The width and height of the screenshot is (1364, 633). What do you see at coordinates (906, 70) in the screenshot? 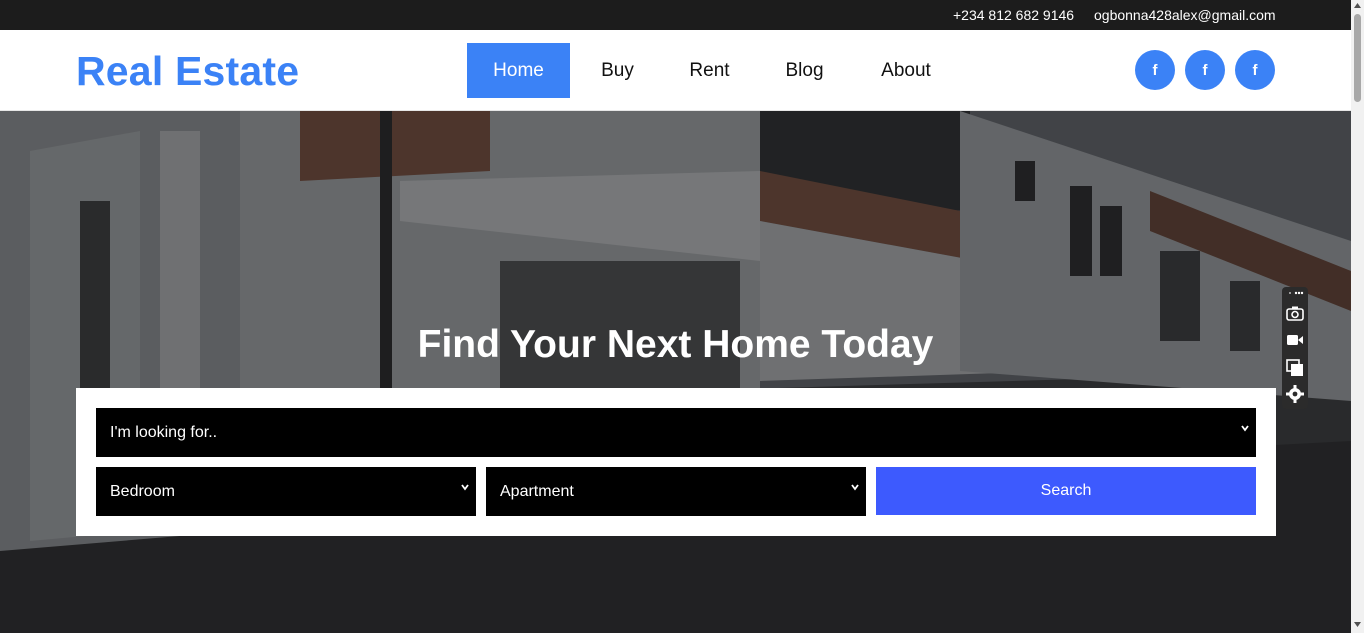
I see `nav-about: About` at bounding box center [906, 70].